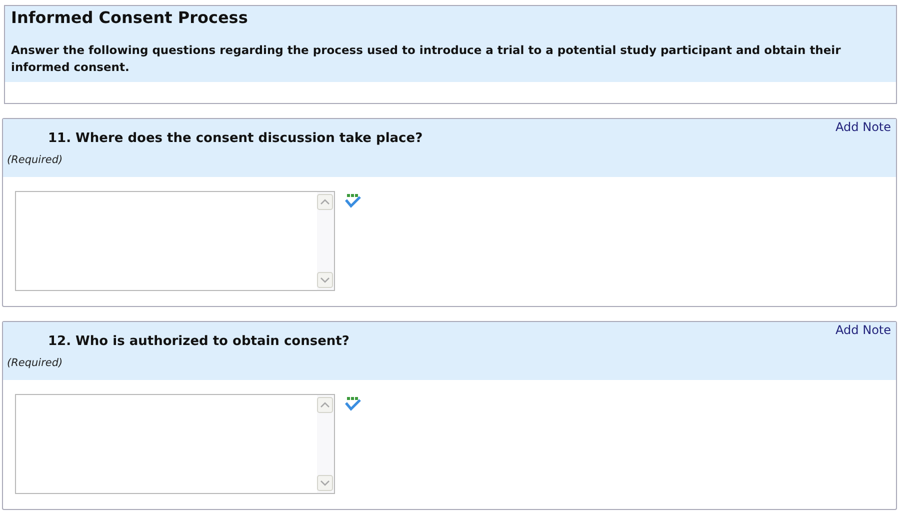  What do you see at coordinates (130, 17) in the screenshot?
I see `section-title: Informed Consent Process` at bounding box center [130, 17].